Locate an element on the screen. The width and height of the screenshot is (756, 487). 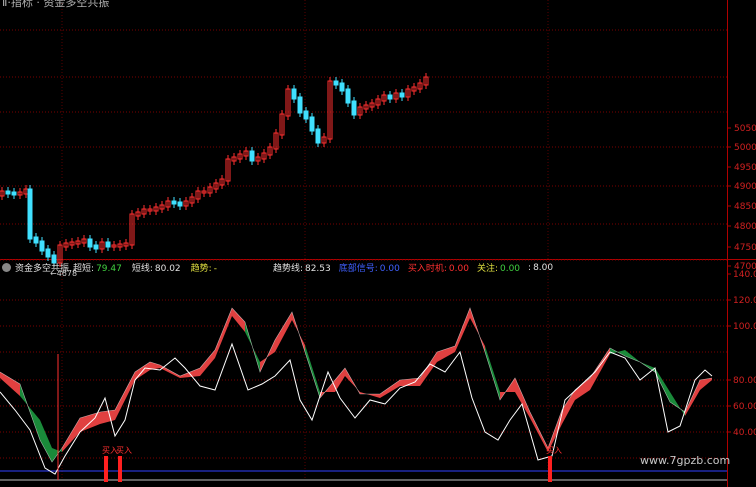
indicator-item: 底部信号: 0.00 is located at coordinates (371, 267).